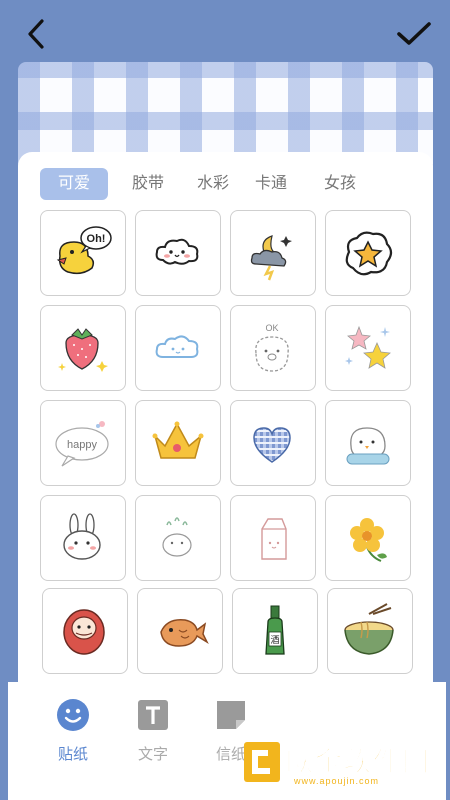 The image size is (450, 800). I want to click on nav-text: 文字, so click(153, 731).